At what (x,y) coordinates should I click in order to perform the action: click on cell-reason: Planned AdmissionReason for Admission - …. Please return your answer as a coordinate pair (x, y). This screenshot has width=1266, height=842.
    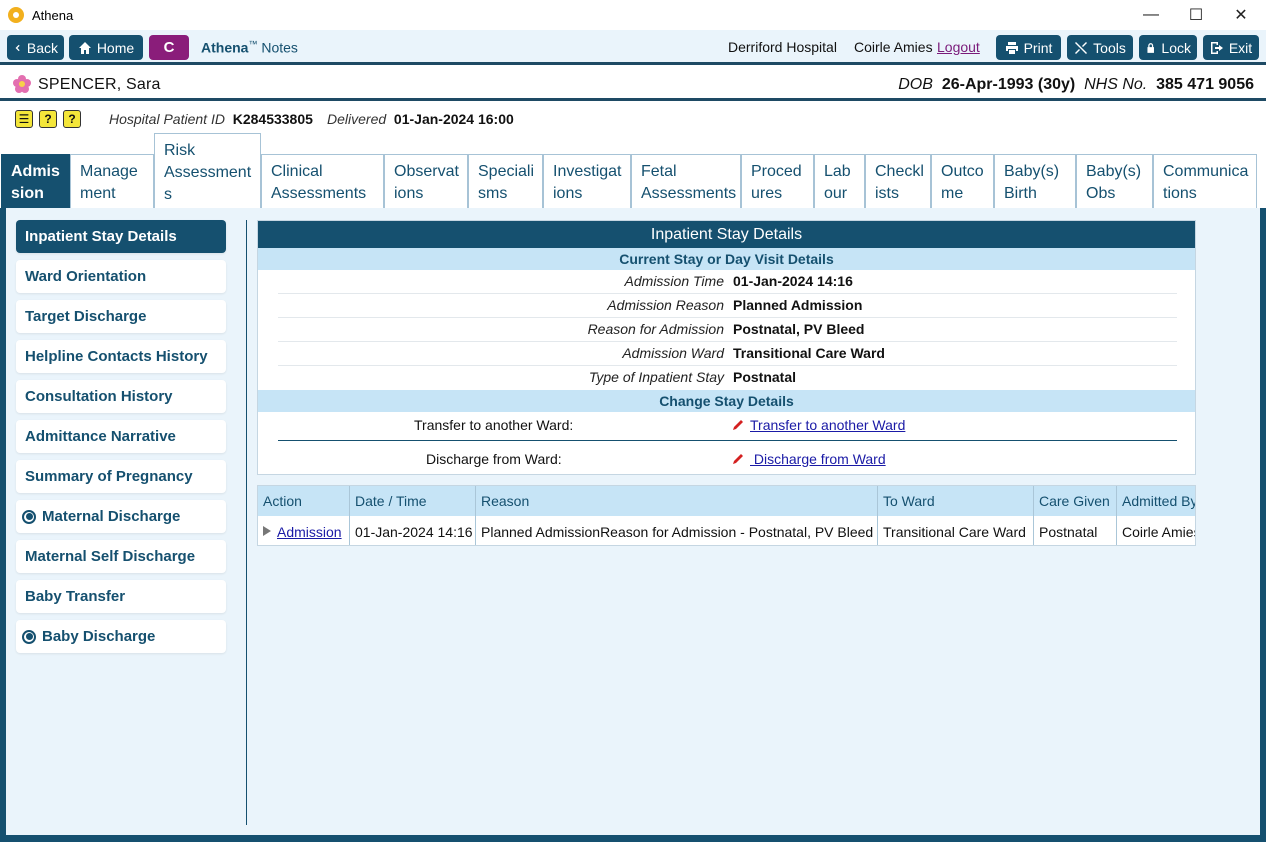
    Looking at the image, I should click on (677, 530).